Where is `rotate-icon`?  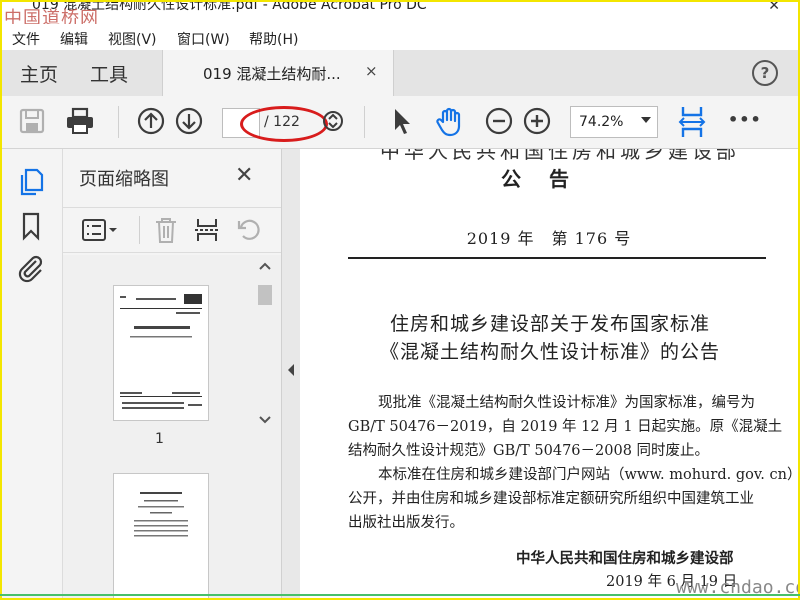
rotate-icon is located at coordinates (249, 230).